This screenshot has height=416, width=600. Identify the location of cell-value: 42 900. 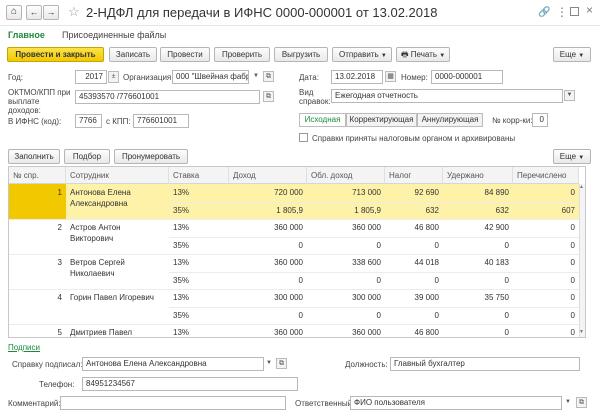
(478, 227).